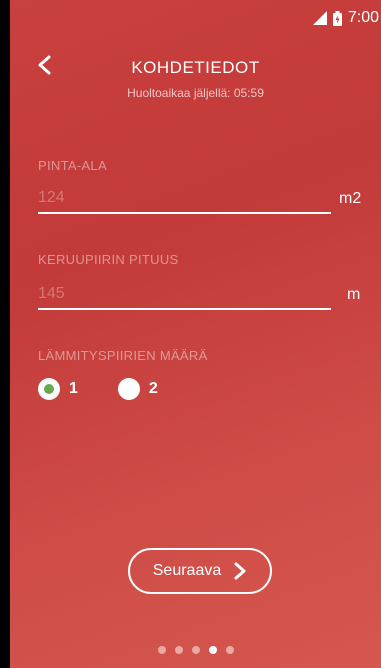 Image resolution: width=381 pixels, height=668 pixels. Describe the element at coordinates (184, 199) in the screenshot. I see `area-input` at that location.